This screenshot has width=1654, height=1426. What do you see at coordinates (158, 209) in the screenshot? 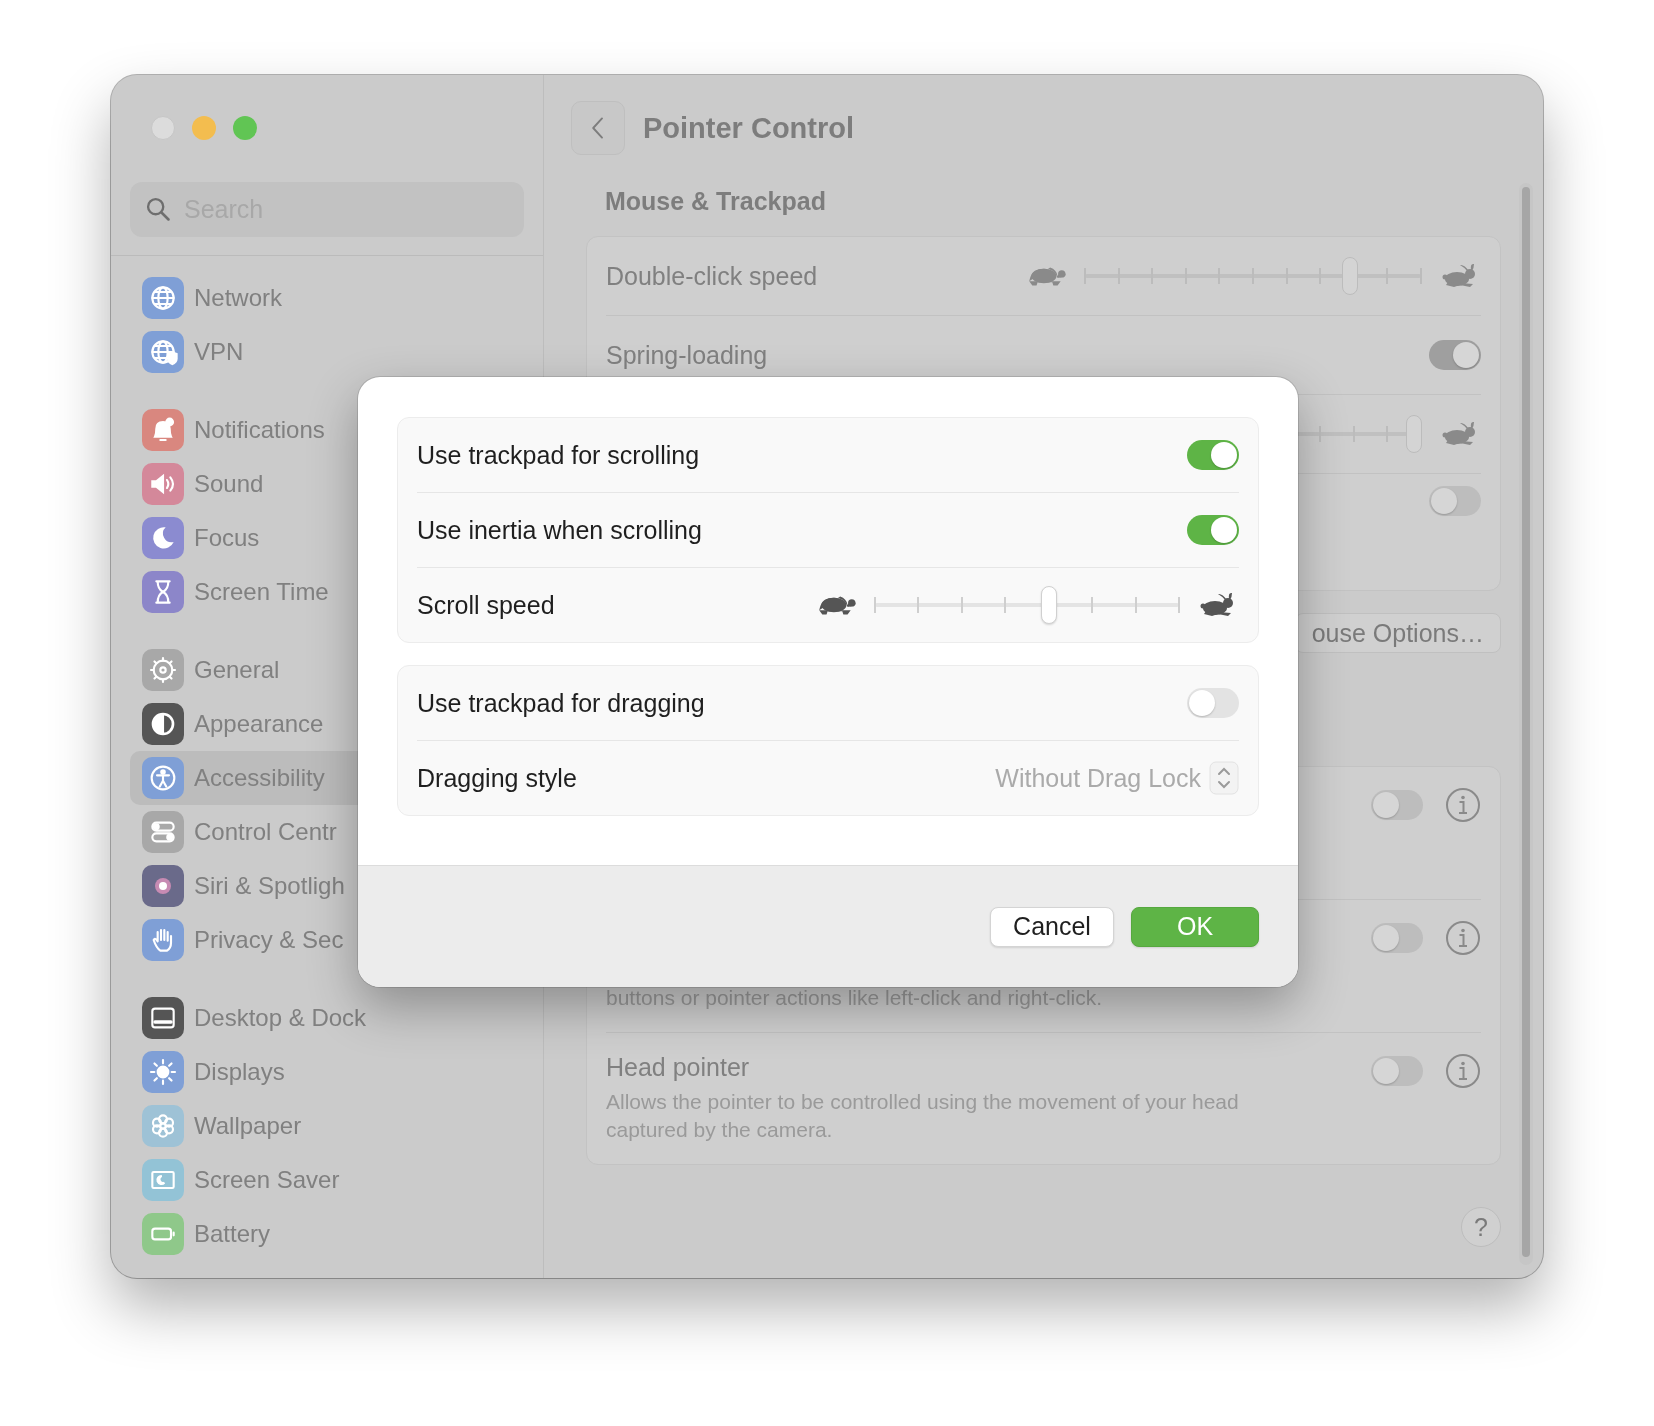
I see `search-icon` at bounding box center [158, 209].